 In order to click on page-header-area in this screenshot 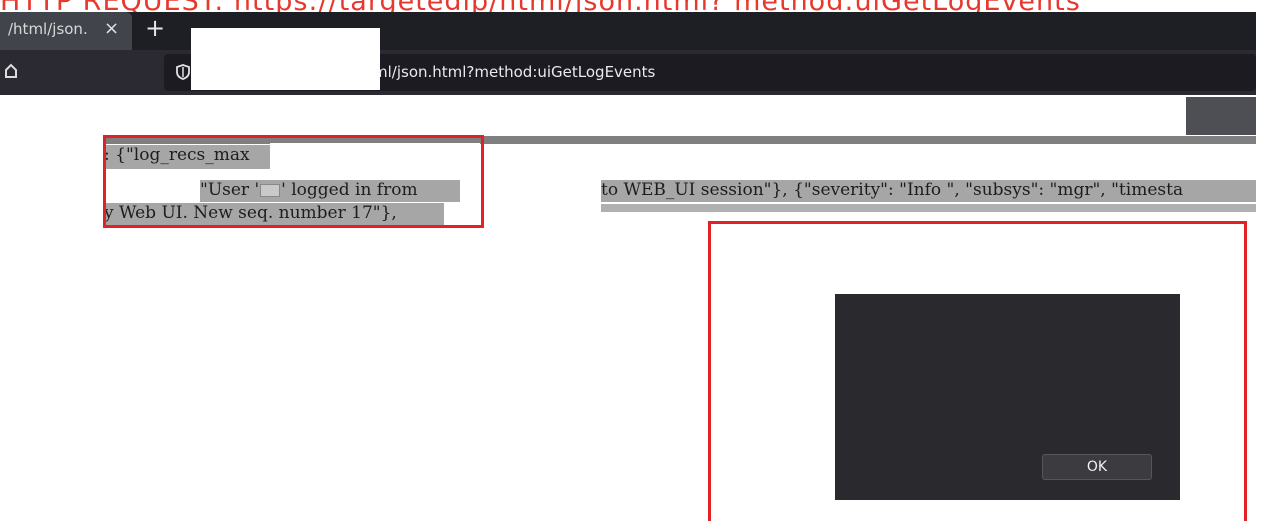, I will do `click(645, 117)`.